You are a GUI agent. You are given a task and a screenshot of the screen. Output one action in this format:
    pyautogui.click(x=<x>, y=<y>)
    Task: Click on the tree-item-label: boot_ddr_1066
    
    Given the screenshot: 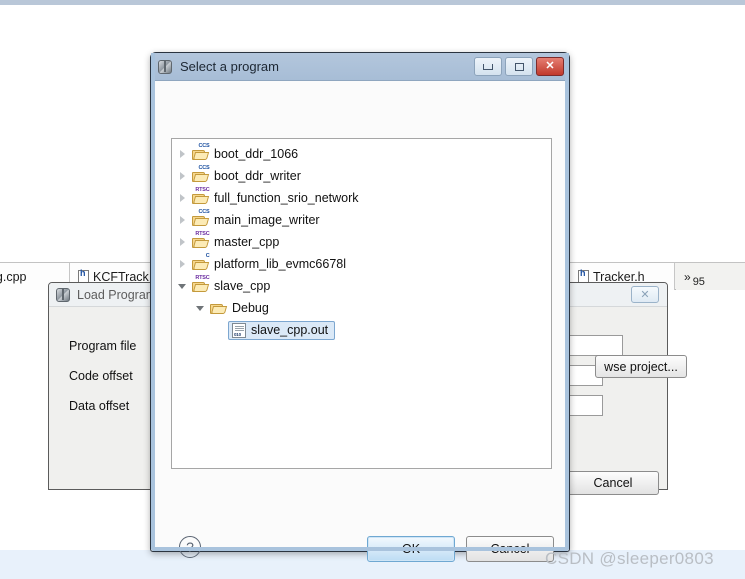 What is the action you would take?
    pyautogui.click(x=256, y=154)
    